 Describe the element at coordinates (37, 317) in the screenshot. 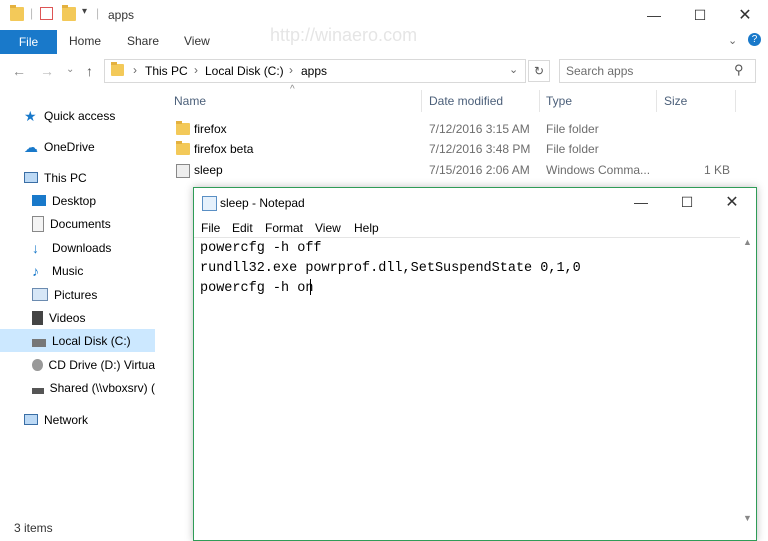

I see `videos-icon` at that location.